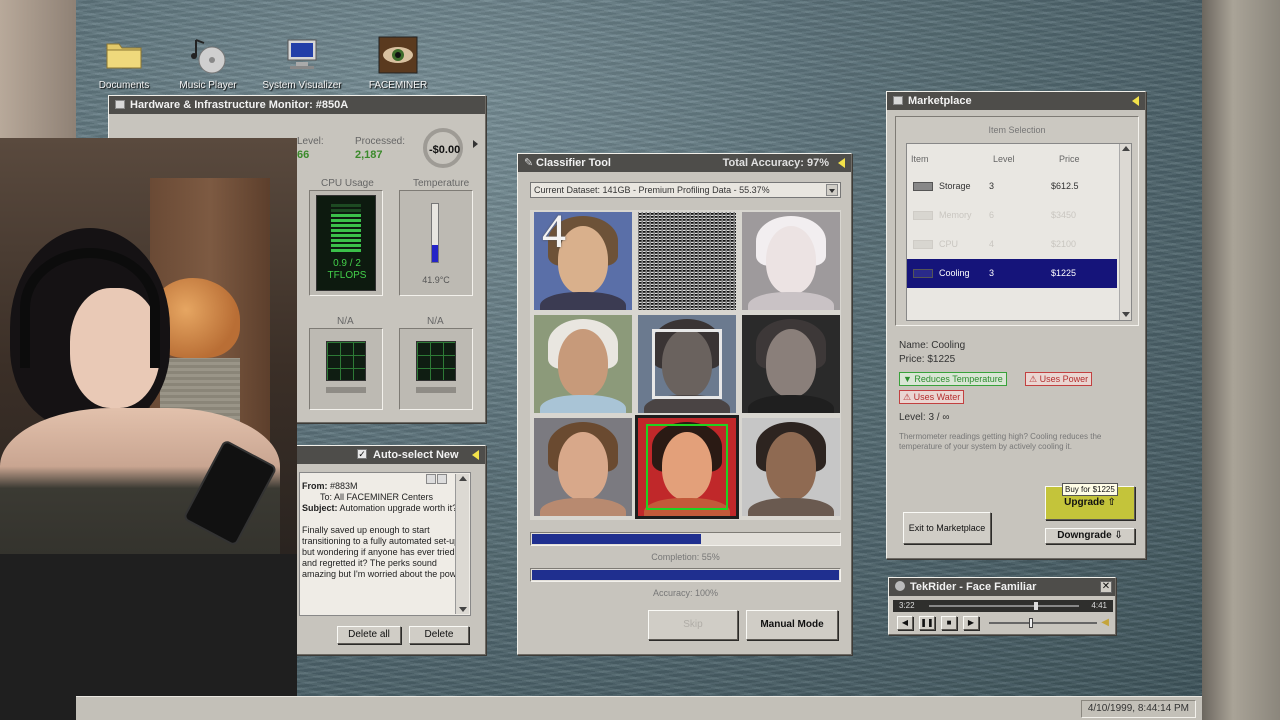  I want to click on delete-all-button: Delete all, so click(369, 635).